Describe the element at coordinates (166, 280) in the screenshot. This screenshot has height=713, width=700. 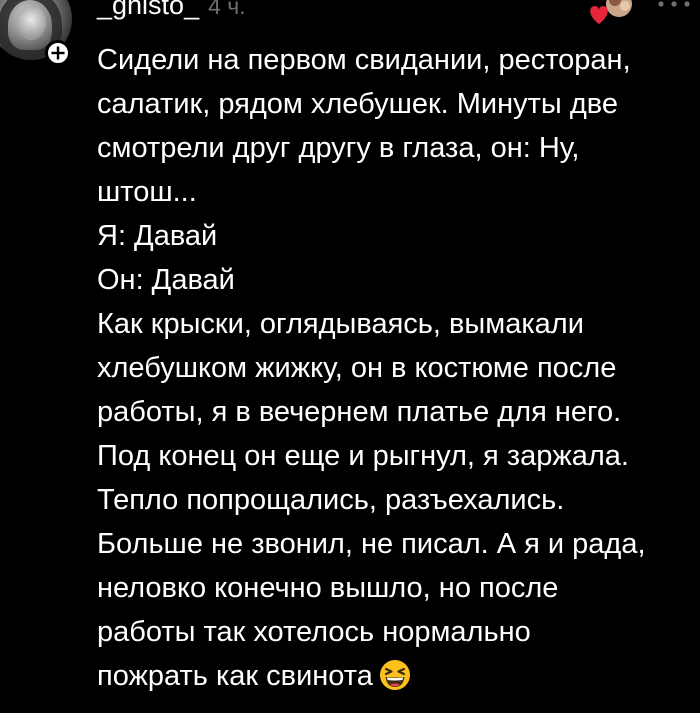
I see `comment-line: Он: Давай` at that location.